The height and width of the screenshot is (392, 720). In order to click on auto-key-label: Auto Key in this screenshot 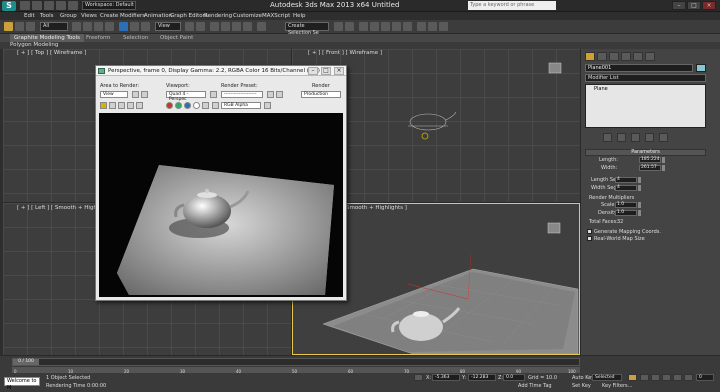, I will do `click(583, 378)`.